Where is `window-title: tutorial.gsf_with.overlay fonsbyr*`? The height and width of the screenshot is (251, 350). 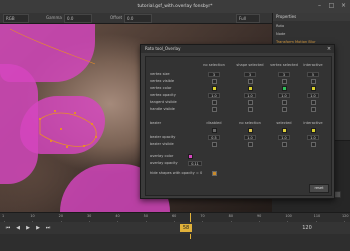 window-title: tutorial.gsf_with.overlay fonsbyr* is located at coordinates (175, 6).